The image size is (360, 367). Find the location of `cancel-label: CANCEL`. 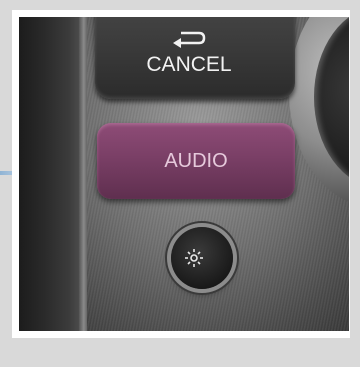

cancel-label: CANCEL is located at coordinates (189, 64).